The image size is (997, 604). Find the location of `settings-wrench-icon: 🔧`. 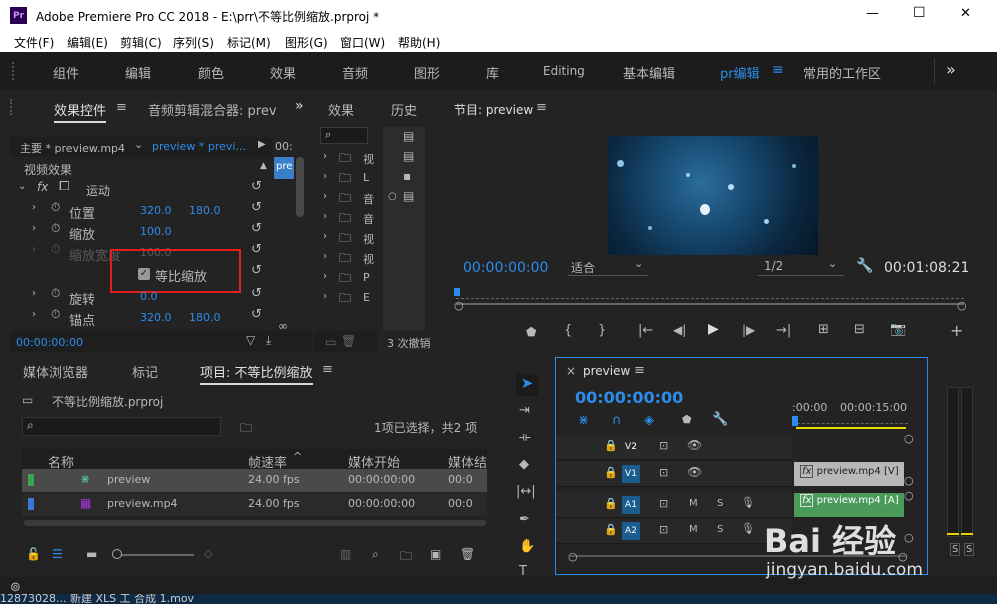

settings-wrench-icon: 🔧 is located at coordinates (864, 266).